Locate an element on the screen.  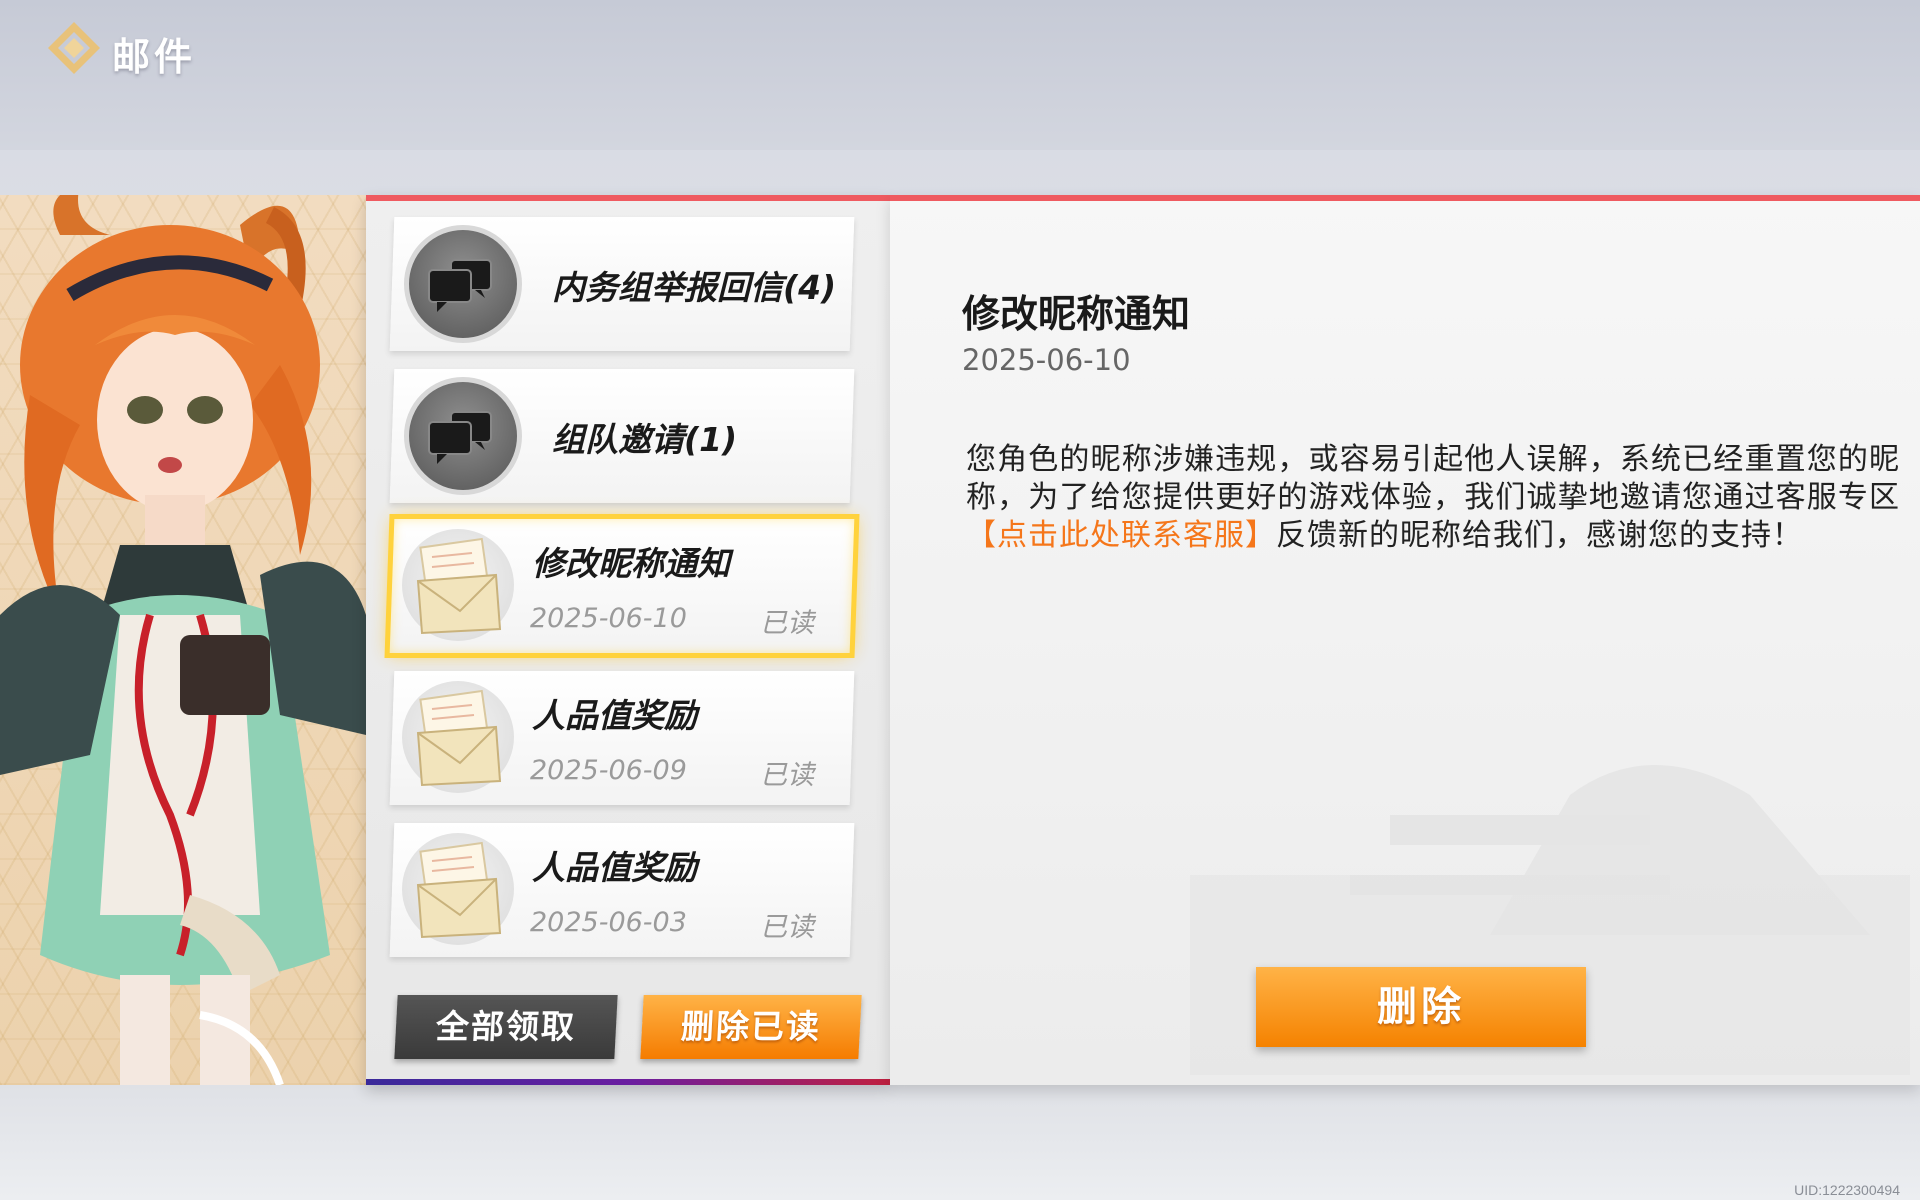
delete-mail-button: 删除 is located at coordinates (1421, 1007).